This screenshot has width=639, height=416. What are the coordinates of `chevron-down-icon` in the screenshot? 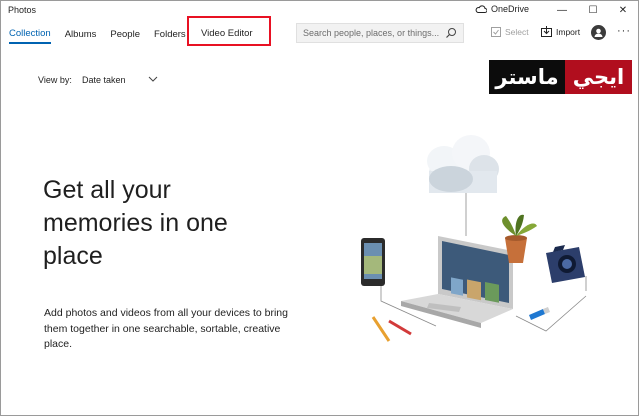 It's located at (153, 79).